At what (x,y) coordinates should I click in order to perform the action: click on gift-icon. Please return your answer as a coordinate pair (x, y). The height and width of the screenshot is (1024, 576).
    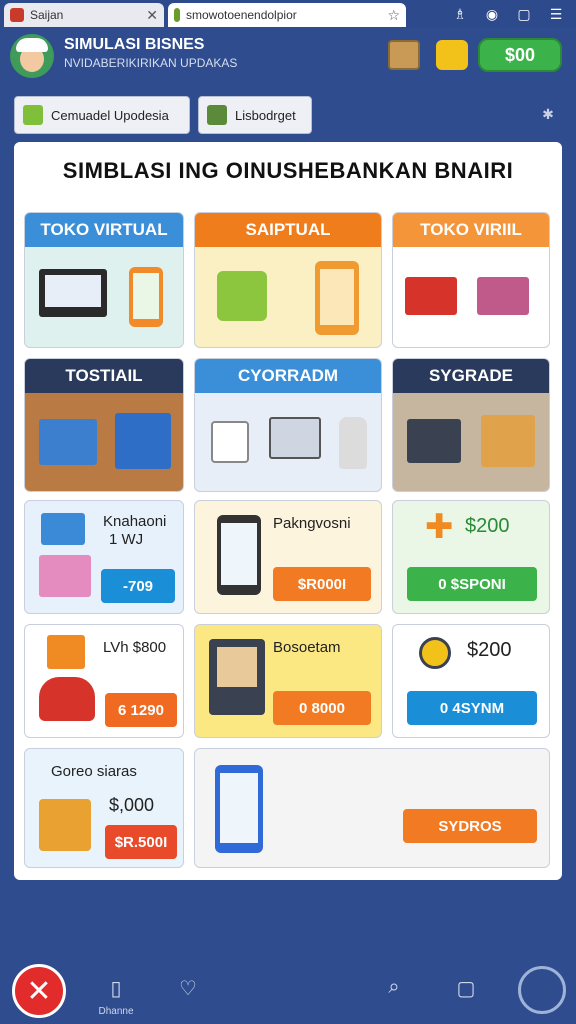
    Looking at the image, I should click on (452, 55).